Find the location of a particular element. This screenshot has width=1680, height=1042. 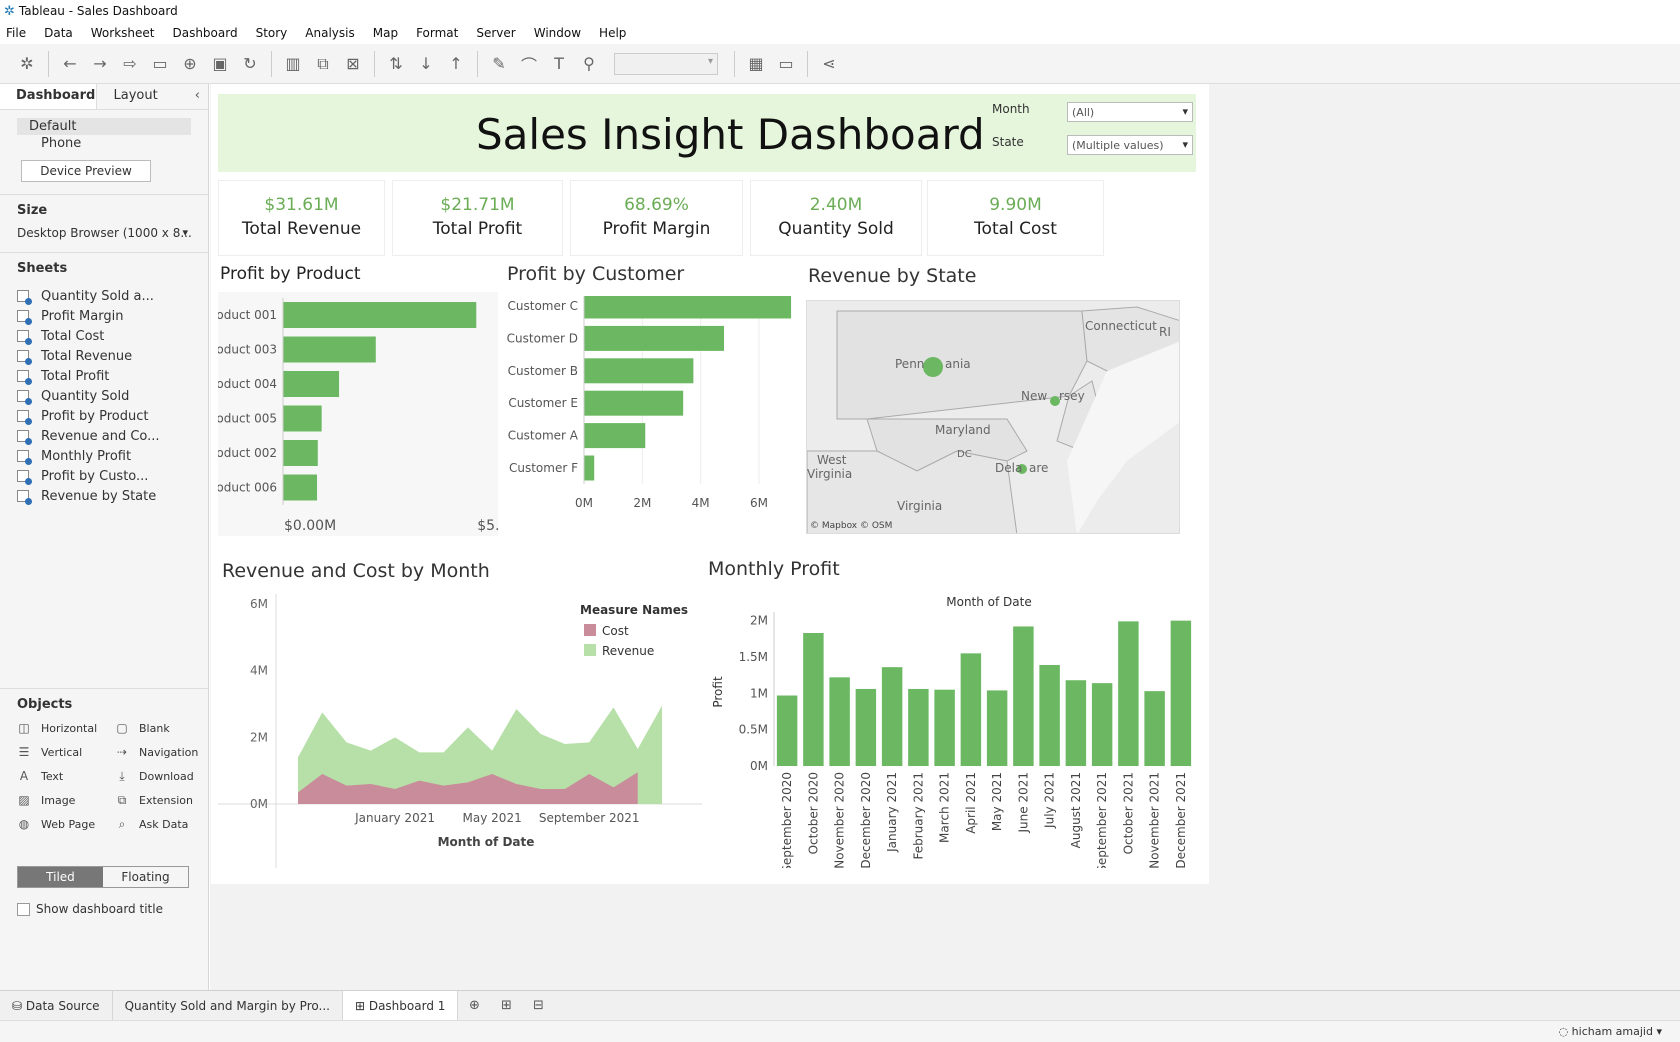

sort-descending-icon: ↑ is located at coordinates (456, 63).